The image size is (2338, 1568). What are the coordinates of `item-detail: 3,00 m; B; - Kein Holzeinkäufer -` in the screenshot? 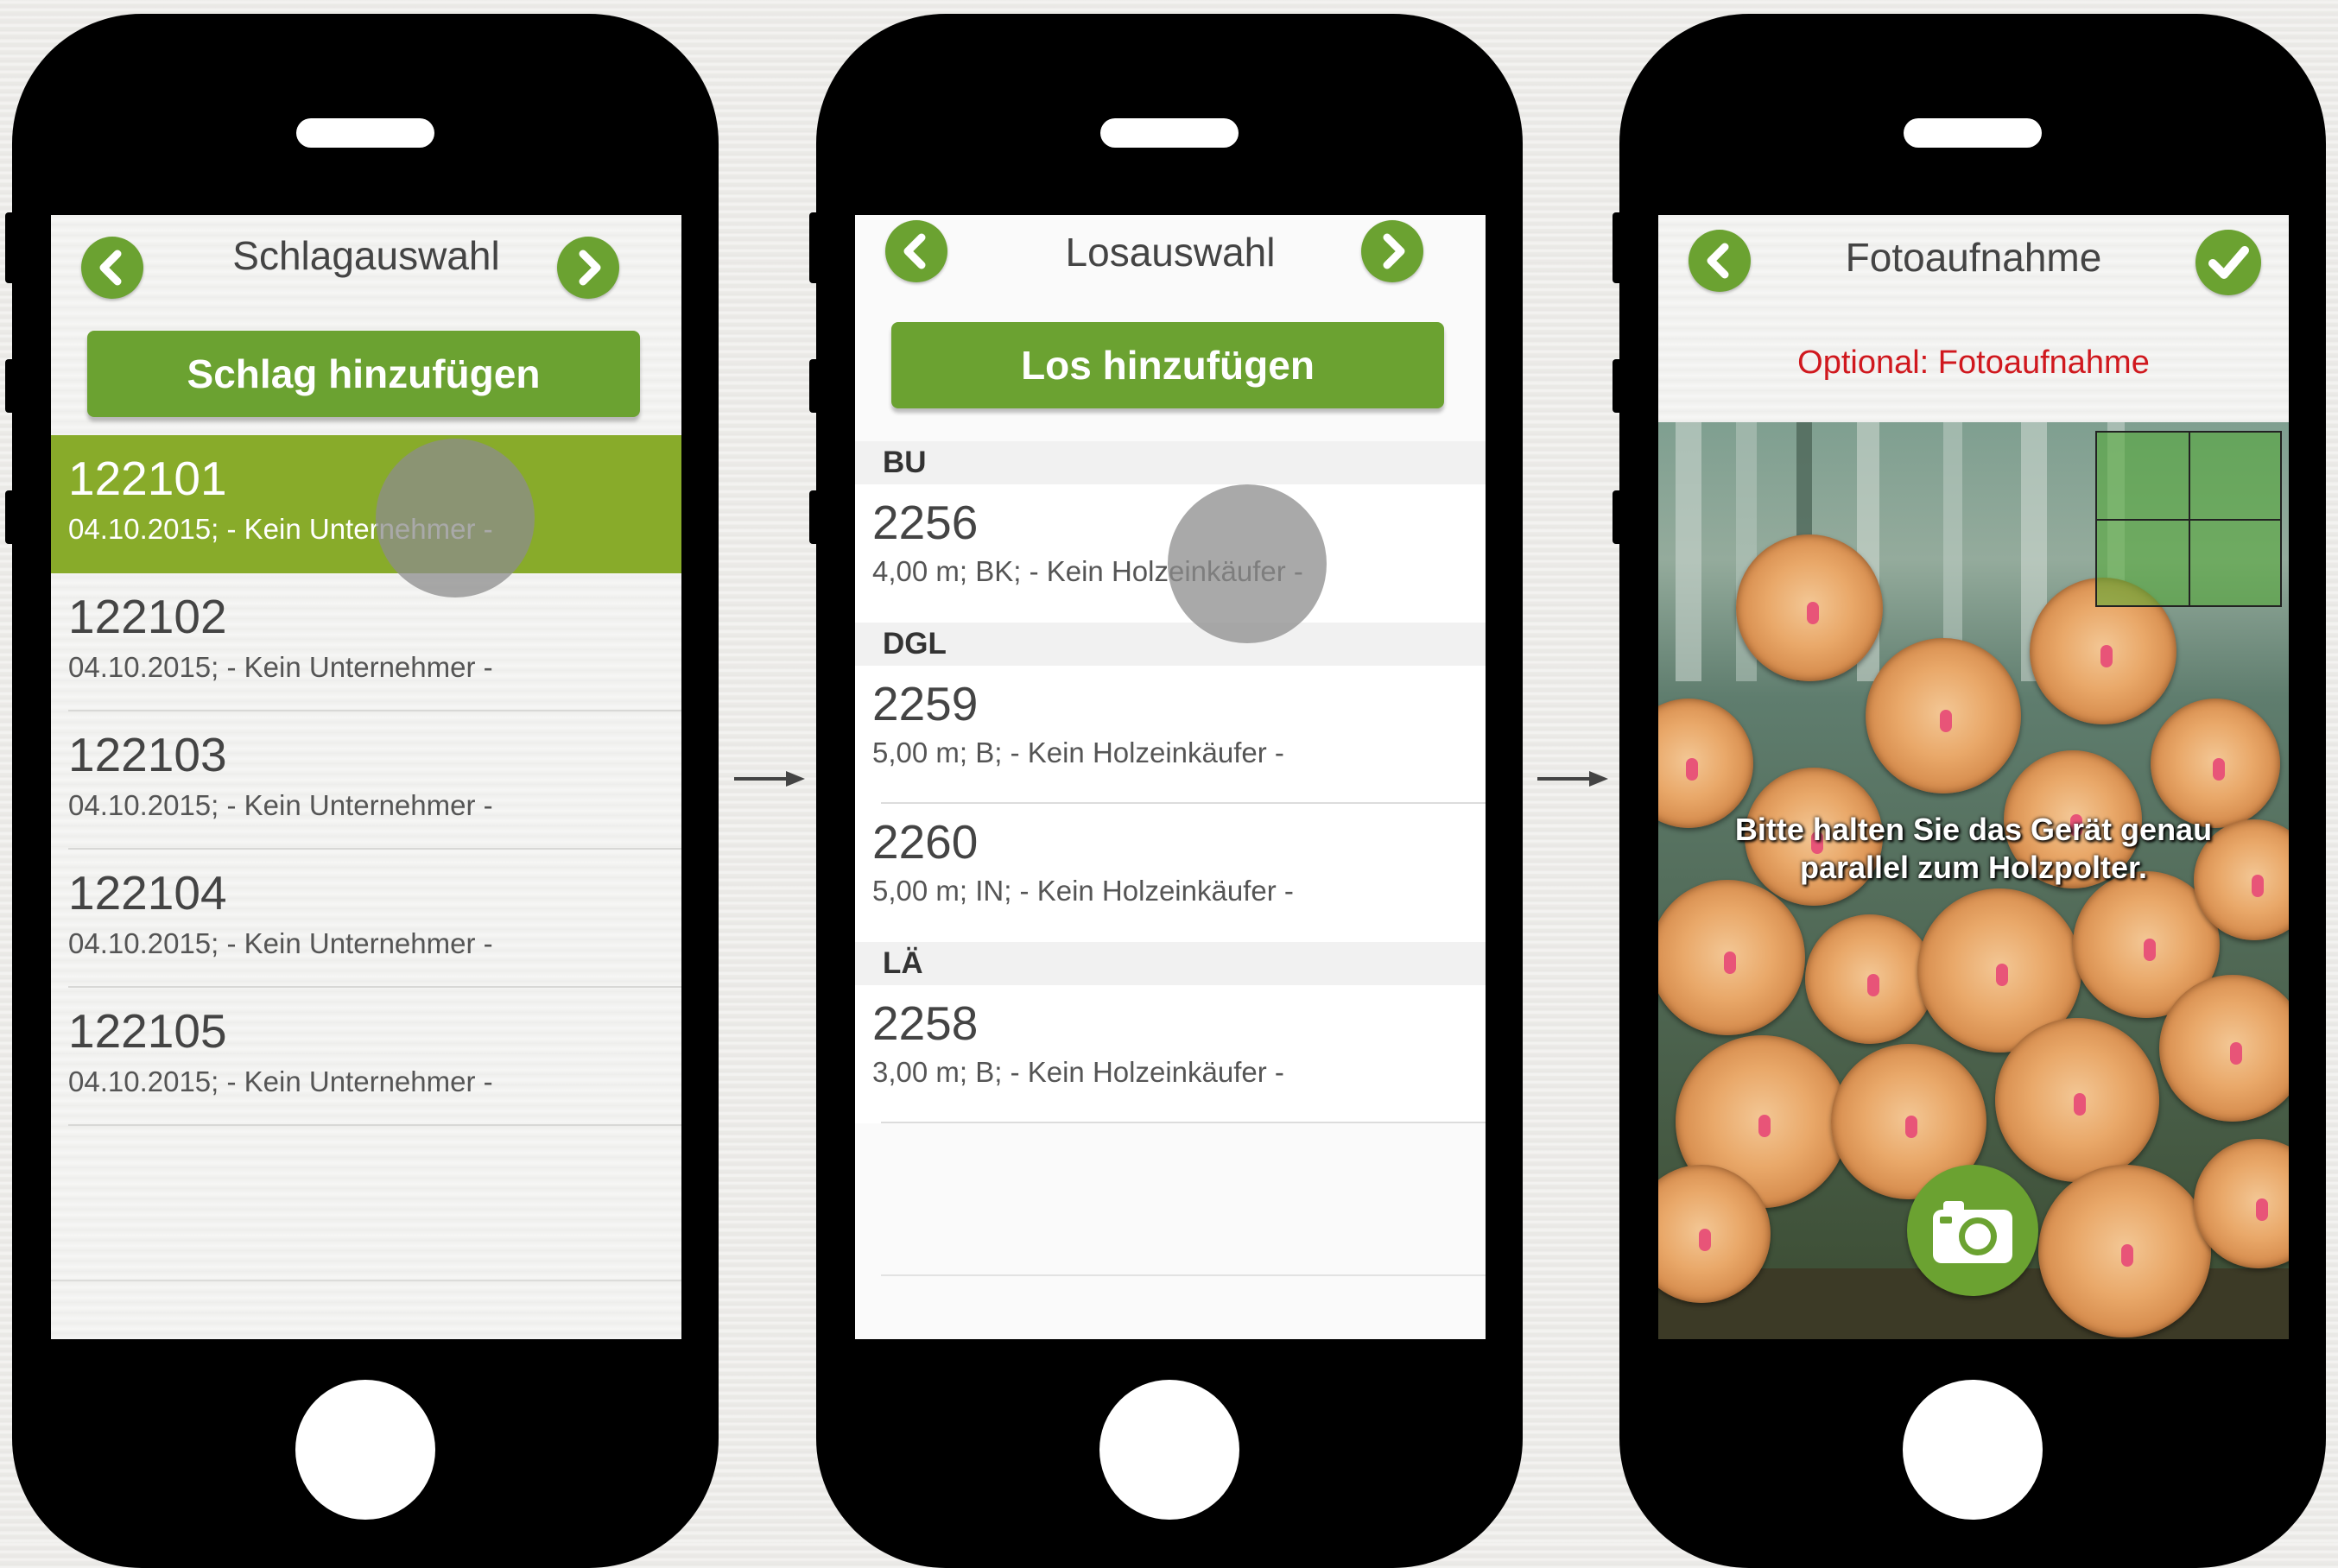 It's located at (1078, 1072).